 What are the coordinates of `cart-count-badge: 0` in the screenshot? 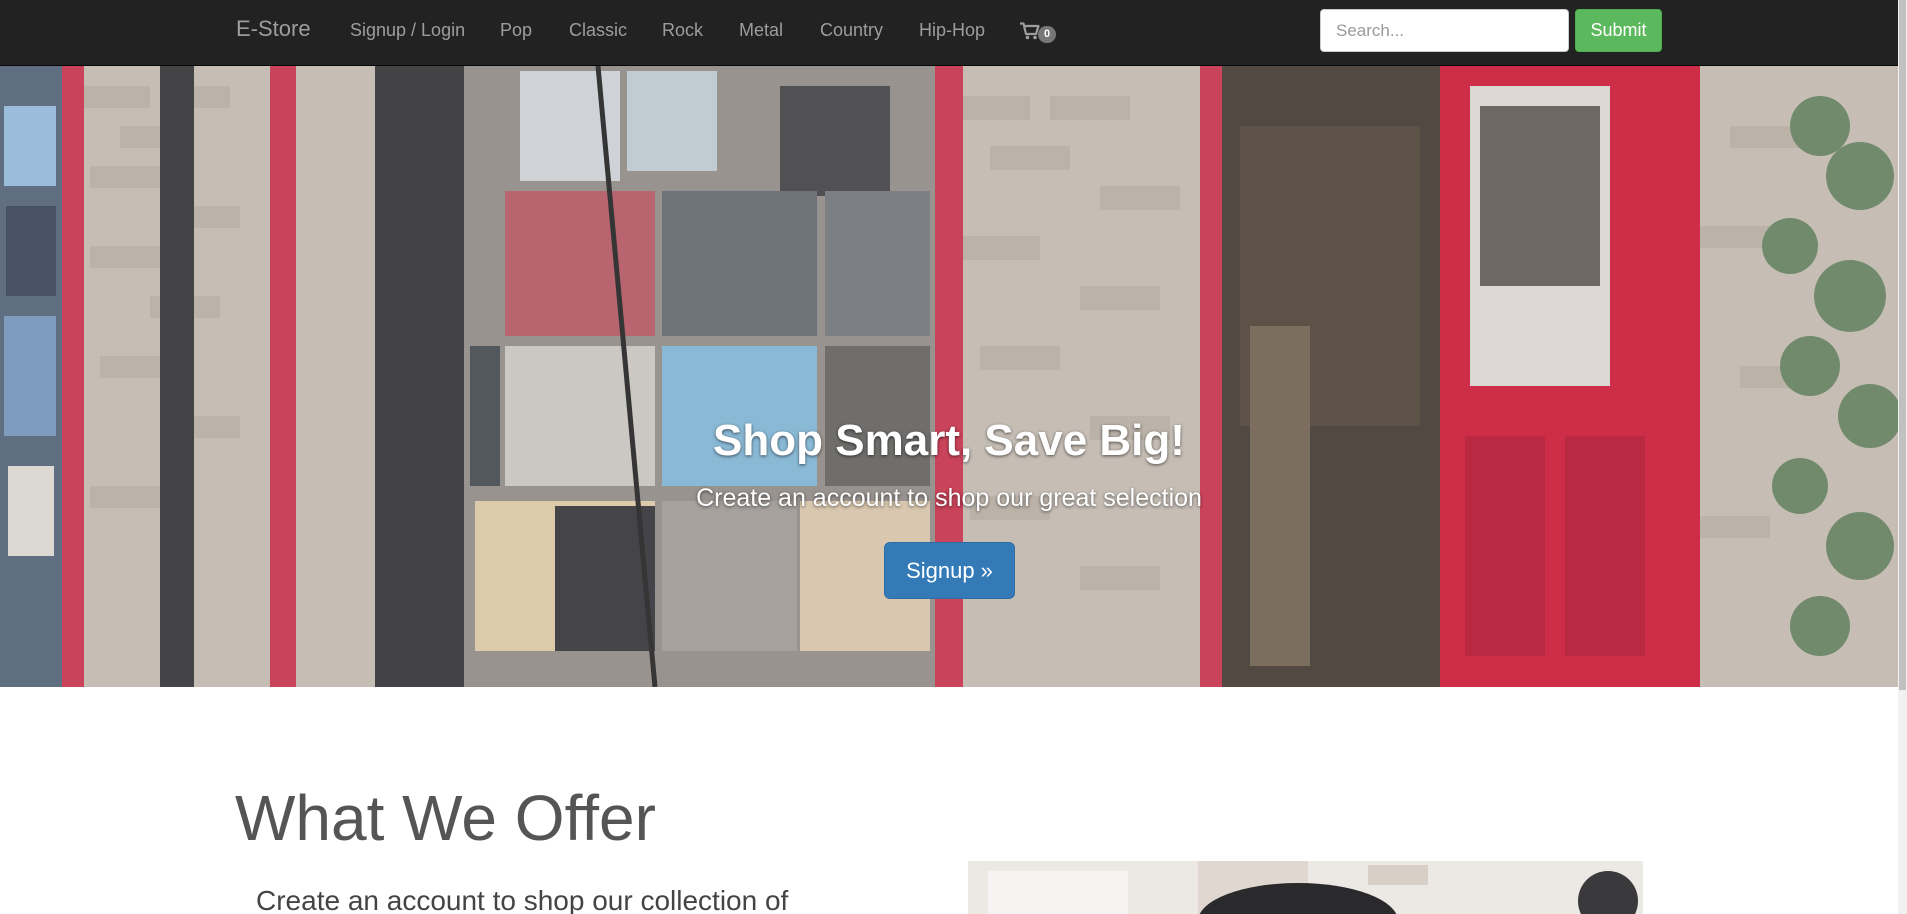 It's located at (1047, 34).